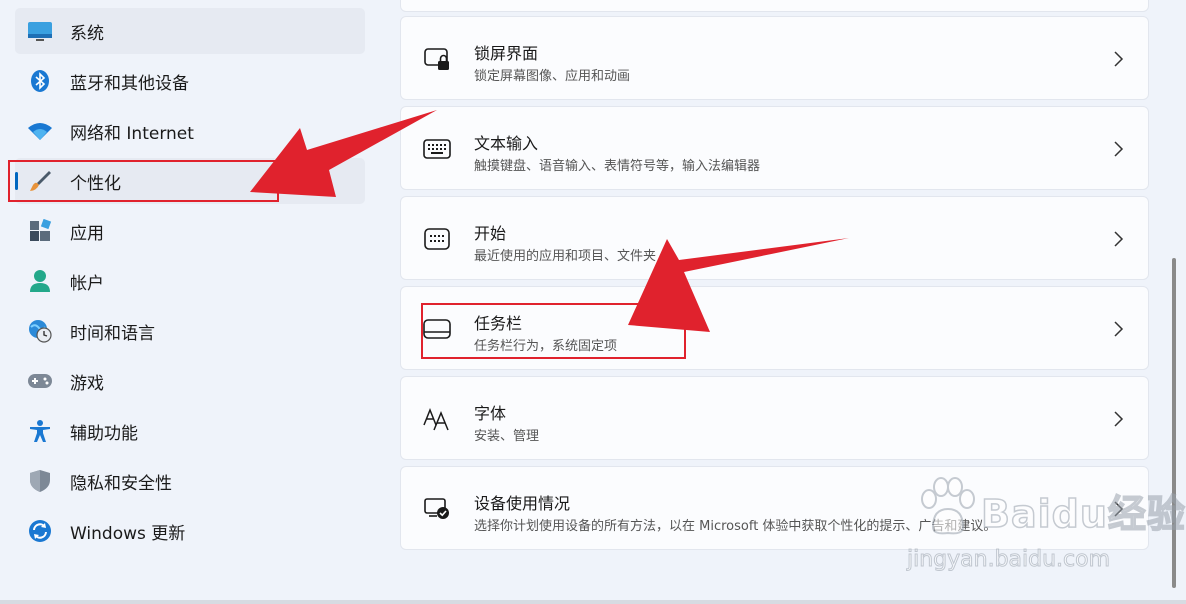  What do you see at coordinates (617, 166) in the screenshot?
I see `card-description: 触摸键盘、语音输入、表情符号等，输入法编辑器` at bounding box center [617, 166].